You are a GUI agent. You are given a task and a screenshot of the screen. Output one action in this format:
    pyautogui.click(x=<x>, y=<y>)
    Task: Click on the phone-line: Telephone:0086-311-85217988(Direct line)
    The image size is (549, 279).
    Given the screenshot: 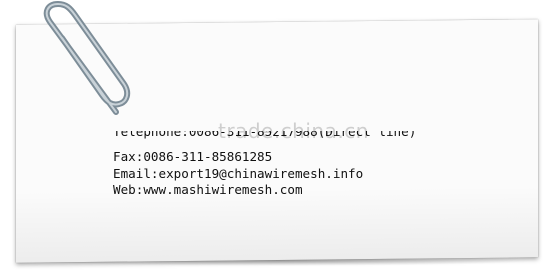 What is the action you would take?
    pyautogui.click(x=264, y=135)
    